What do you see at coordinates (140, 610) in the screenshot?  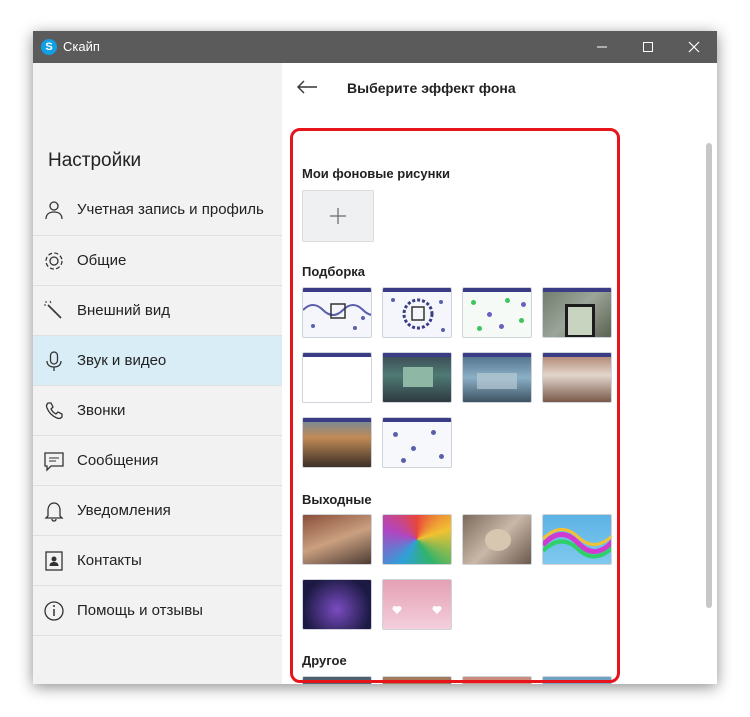 I see `sidebar-item-label: Помощь и отзывы` at bounding box center [140, 610].